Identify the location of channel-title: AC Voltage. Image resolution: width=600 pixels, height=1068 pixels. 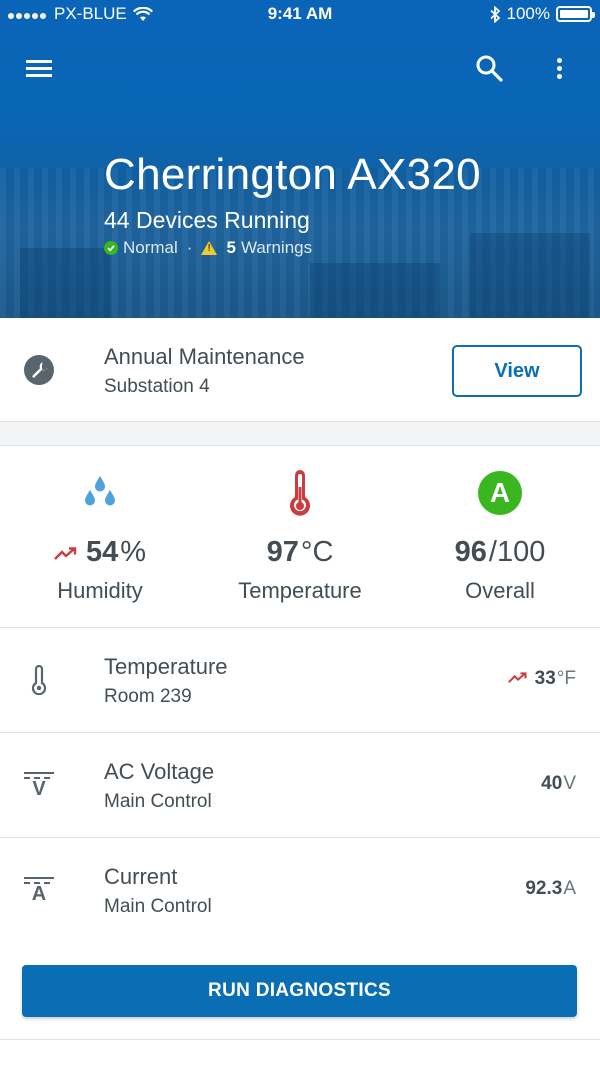
(159, 771).